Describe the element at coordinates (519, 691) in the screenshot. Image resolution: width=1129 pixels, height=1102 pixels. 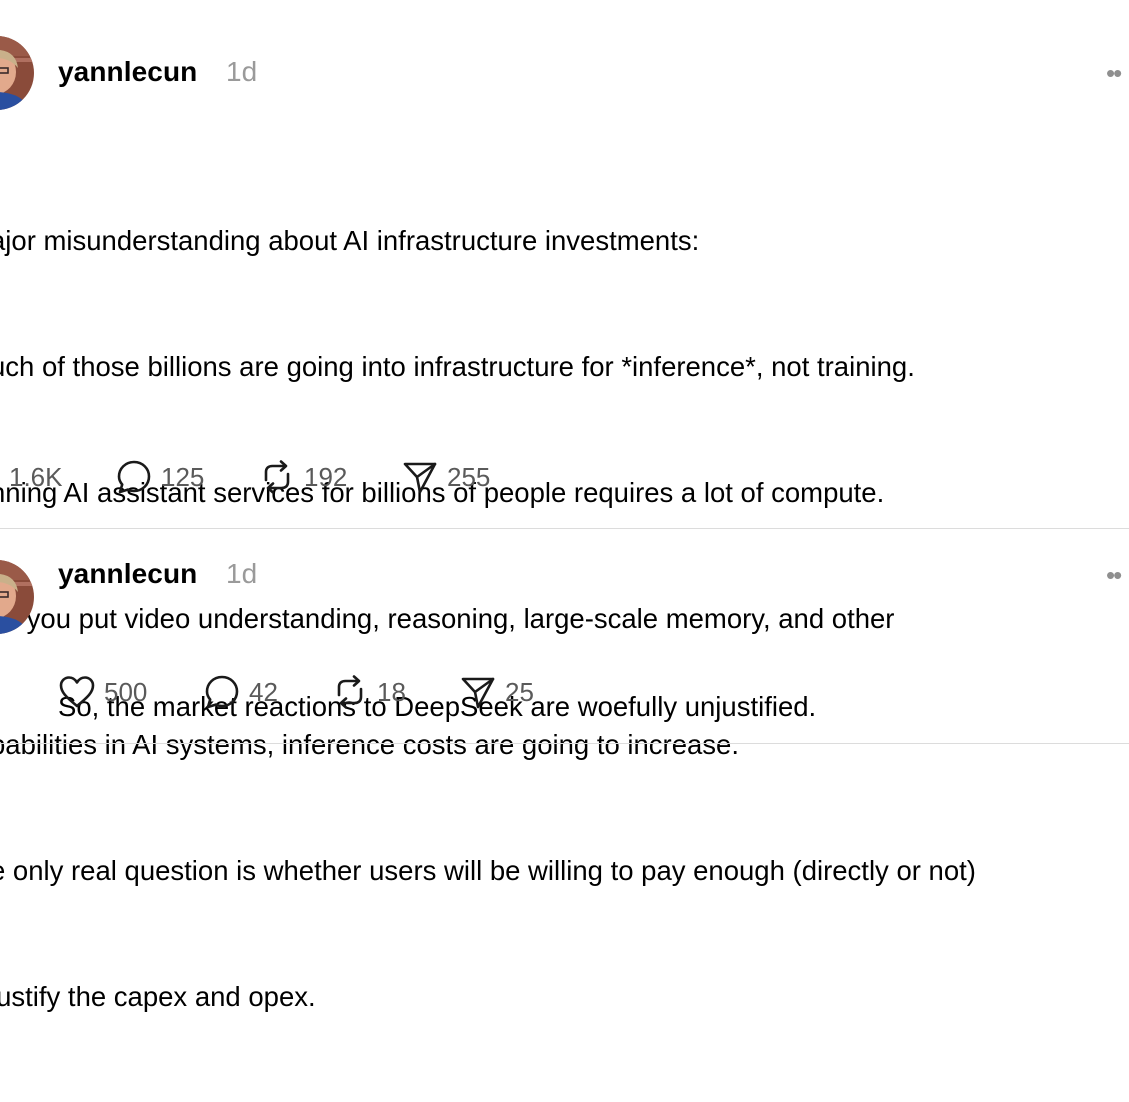
I see `share-count: 25` at that location.